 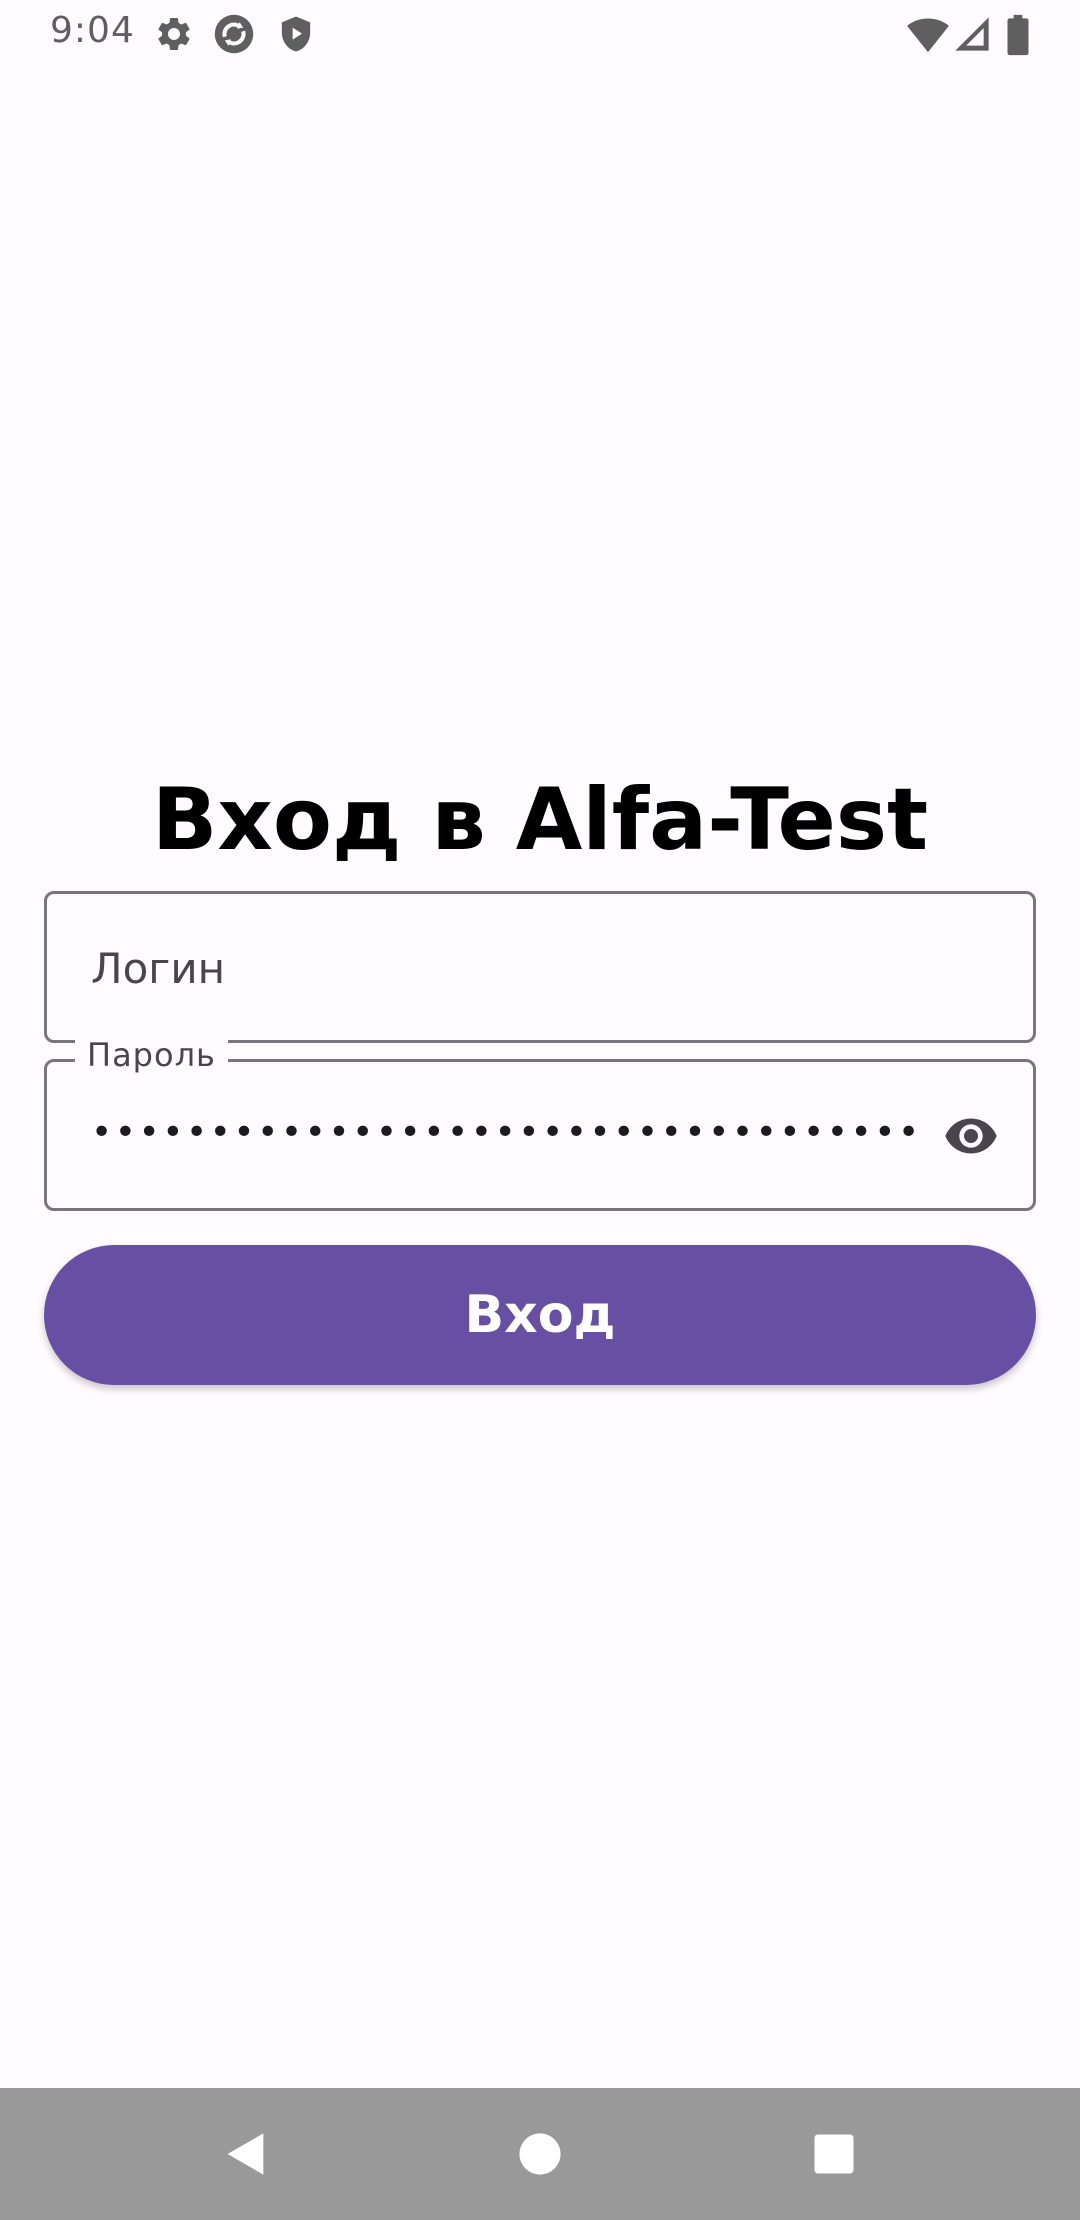 I want to click on settings-icon, so click(x=174, y=34).